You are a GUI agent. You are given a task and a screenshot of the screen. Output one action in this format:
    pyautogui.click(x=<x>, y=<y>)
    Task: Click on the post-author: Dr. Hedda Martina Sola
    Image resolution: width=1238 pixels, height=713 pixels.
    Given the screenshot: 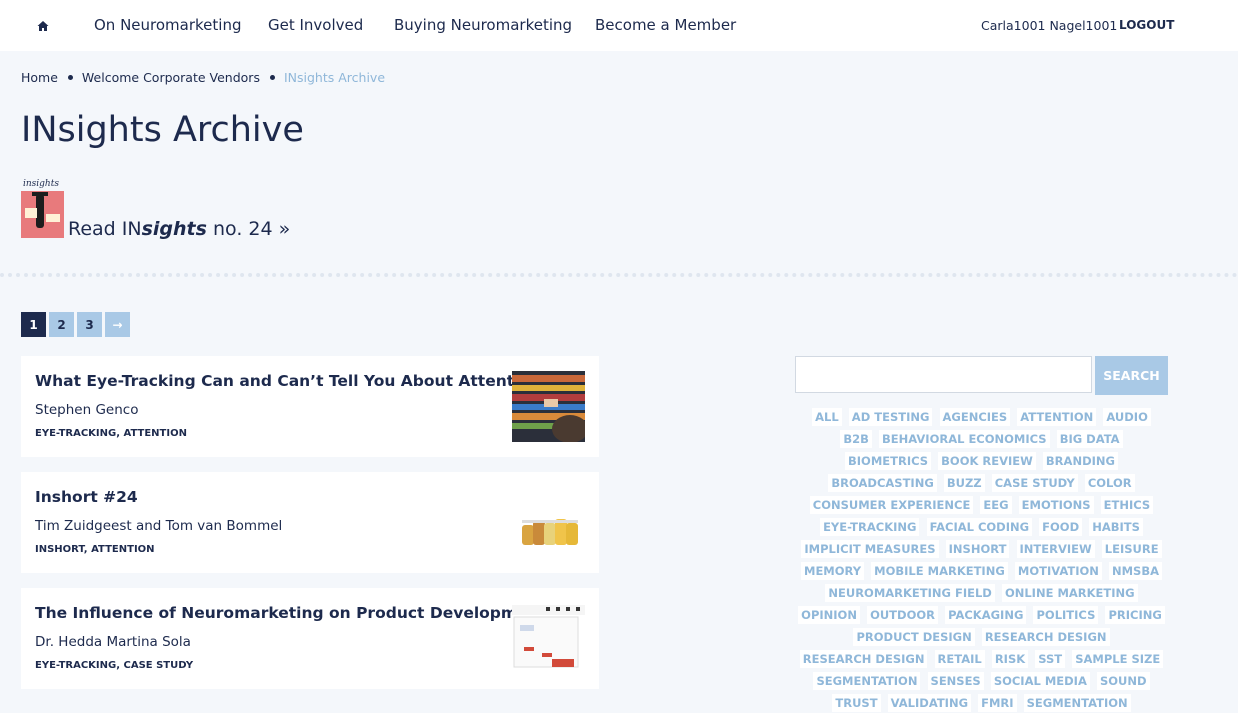 What is the action you would take?
    pyautogui.click(x=113, y=642)
    